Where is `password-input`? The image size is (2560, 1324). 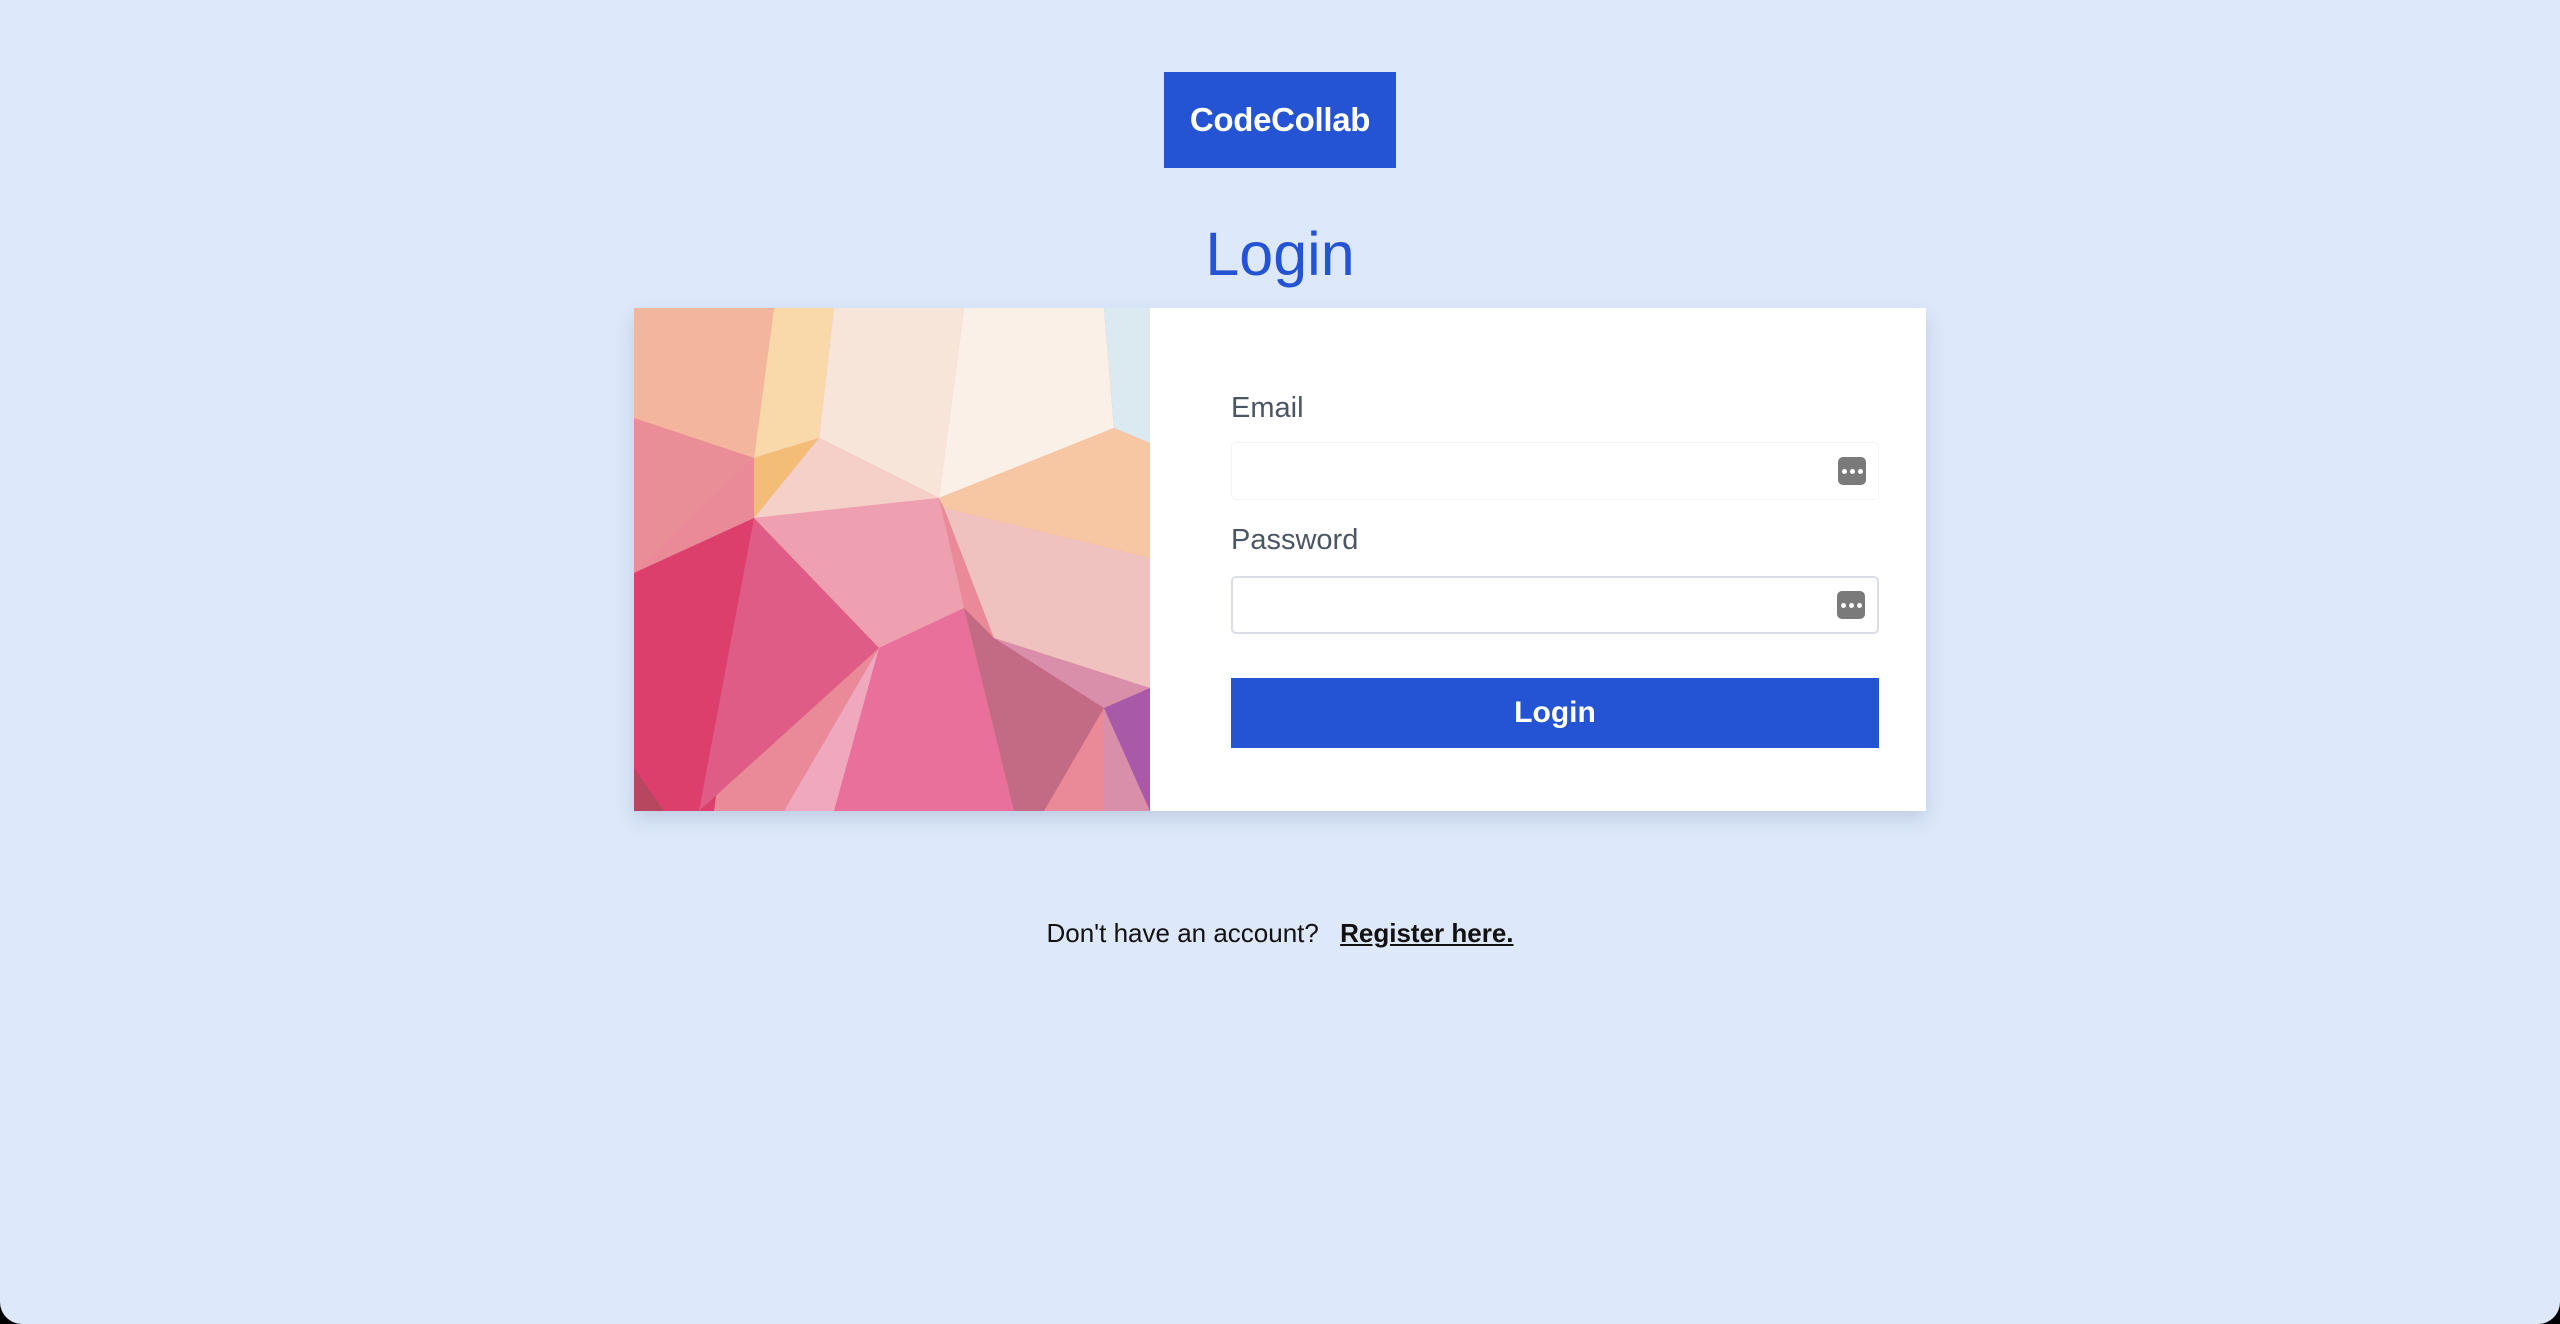 password-input is located at coordinates (1555, 605).